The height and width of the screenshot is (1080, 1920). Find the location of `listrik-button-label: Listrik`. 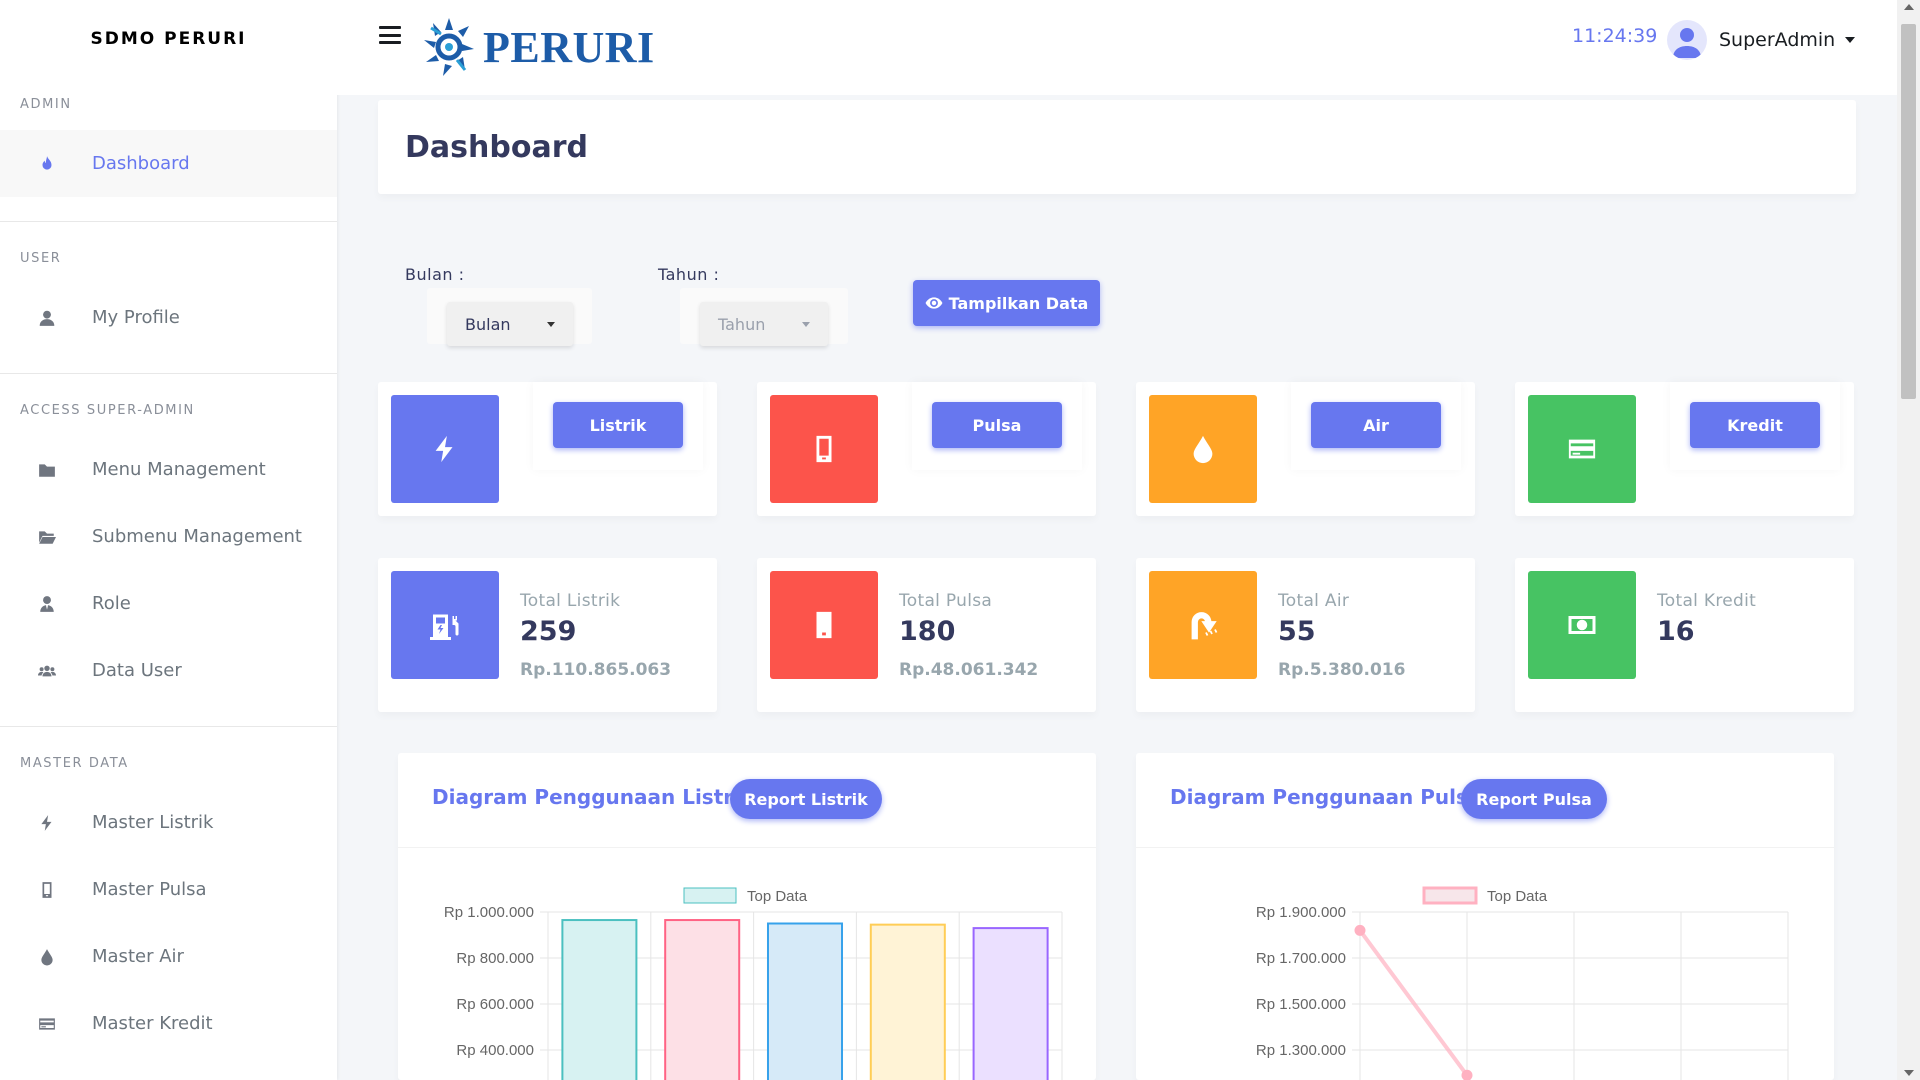

listrik-button-label: Listrik is located at coordinates (618, 425).